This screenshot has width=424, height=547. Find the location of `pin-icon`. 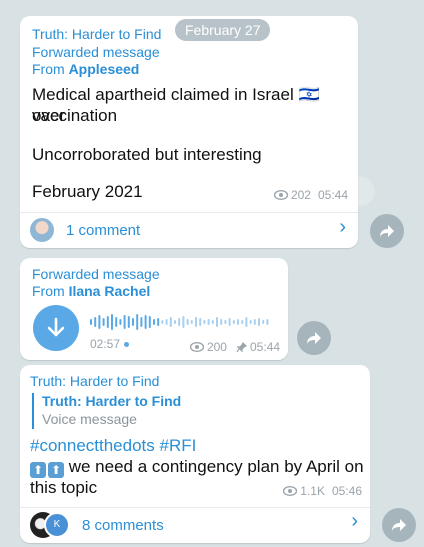

pin-icon is located at coordinates (241, 346).